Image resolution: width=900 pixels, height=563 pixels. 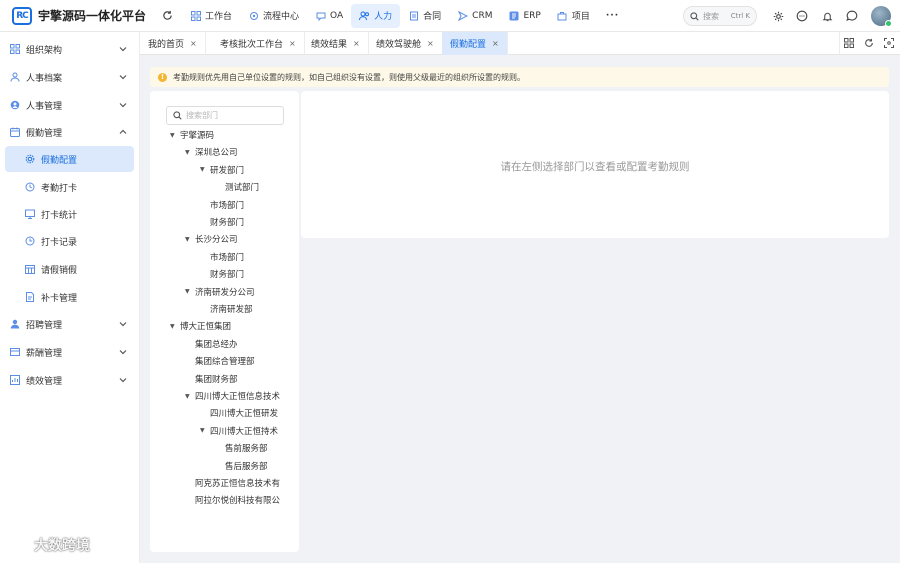 I want to click on sidebar-item-salary: 薪酬管理, so click(x=70, y=352).